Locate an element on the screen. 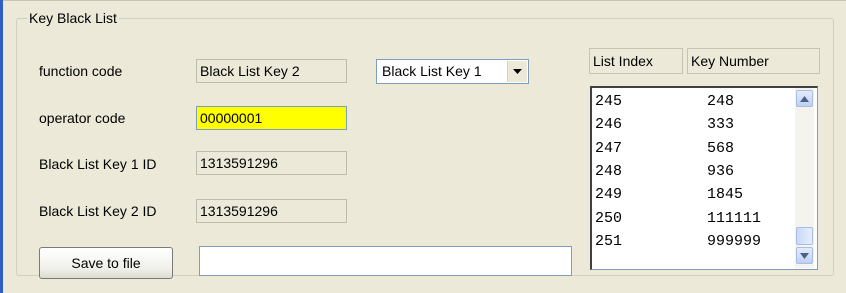  list-index-cell: 245 is located at coordinates (609, 101).